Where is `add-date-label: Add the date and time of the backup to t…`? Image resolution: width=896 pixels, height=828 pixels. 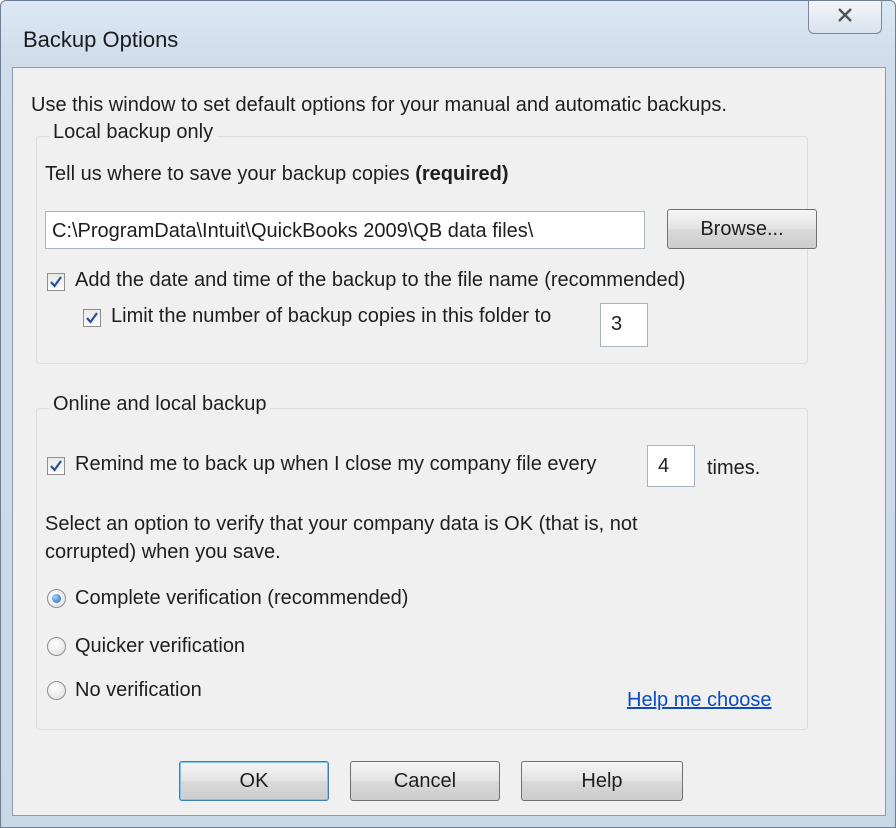 add-date-label: Add the date and time of the backup to t… is located at coordinates (380, 280).